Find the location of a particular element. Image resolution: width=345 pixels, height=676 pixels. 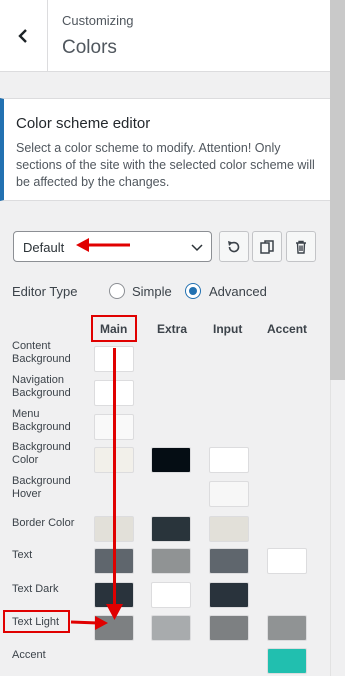

row-label: Text is located at coordinates (22, 555).